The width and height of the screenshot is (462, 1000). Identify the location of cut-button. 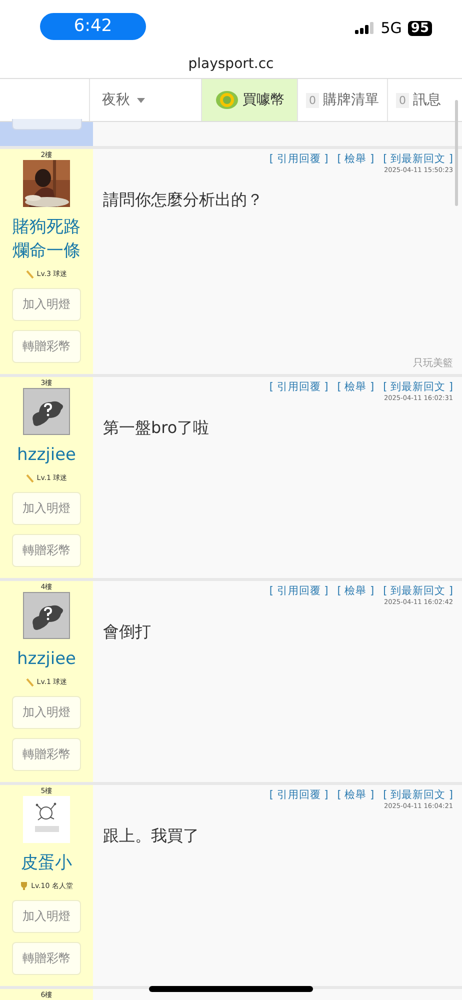
(47, 124).